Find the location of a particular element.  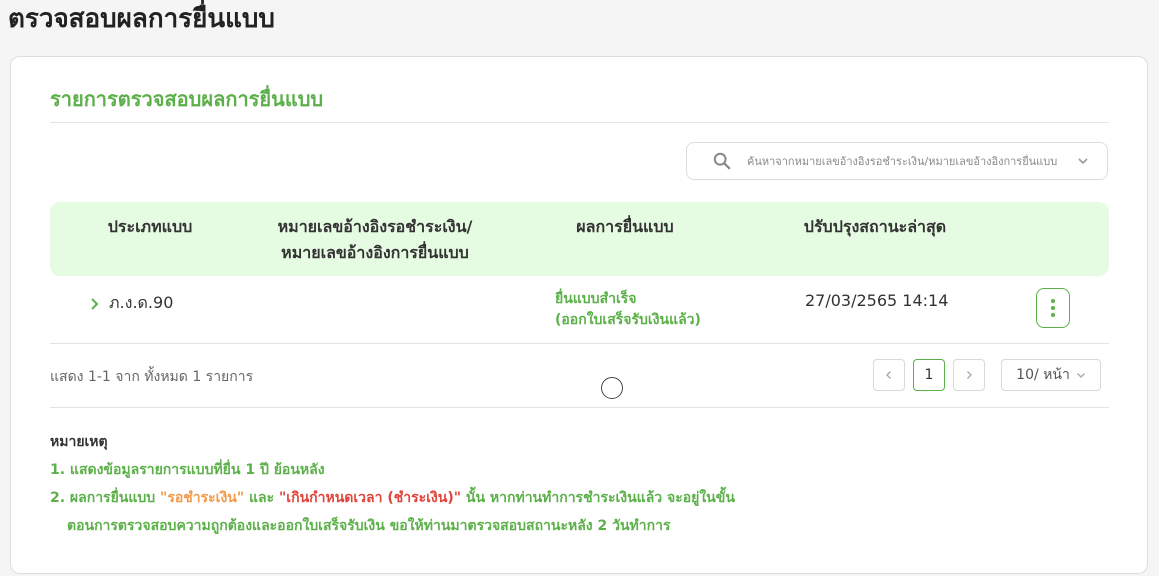

note-item-2-prefix: 2. ผลการยื่นแบบ is located at coordinates (105, 498).